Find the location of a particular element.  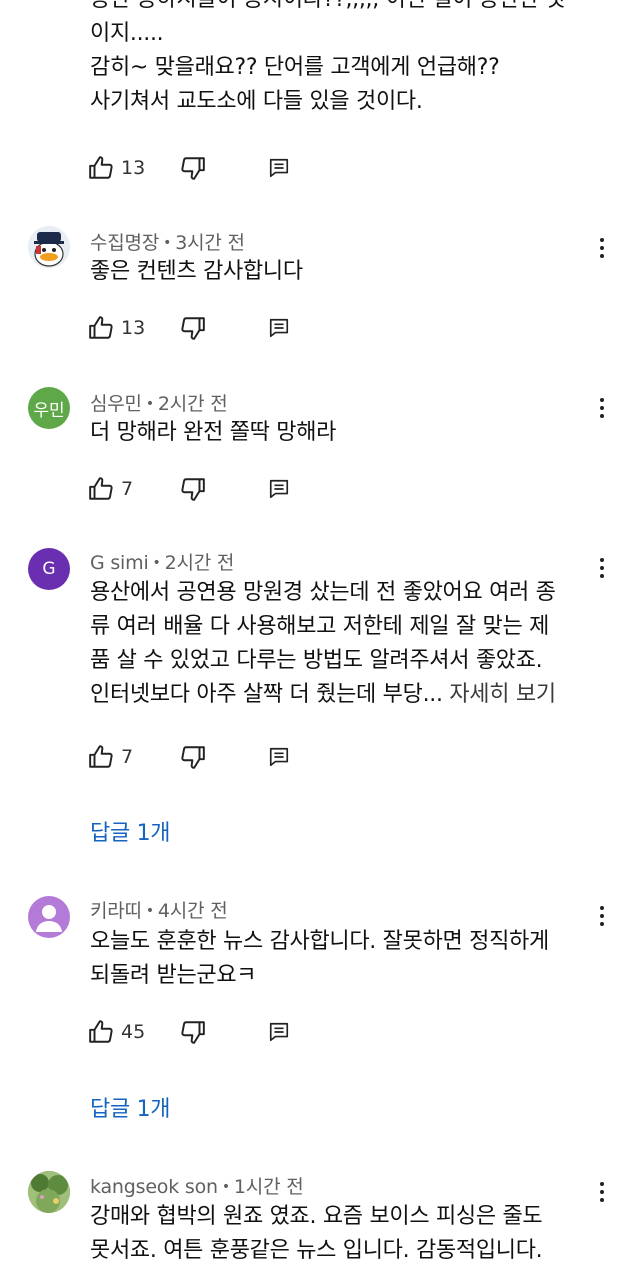

comment-text-line: 용산에서 공연용 망원경 샀는데 전 좋았어요 여러 종 is located at coordinates (323, 592).